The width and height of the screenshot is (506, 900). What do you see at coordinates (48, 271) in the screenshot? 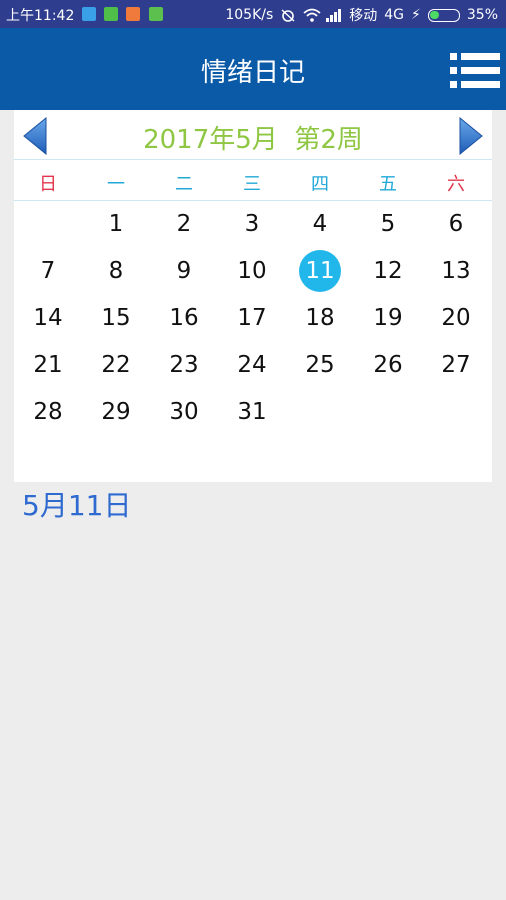
I see `calendar-day: 7` at bounding box center [48, 271].